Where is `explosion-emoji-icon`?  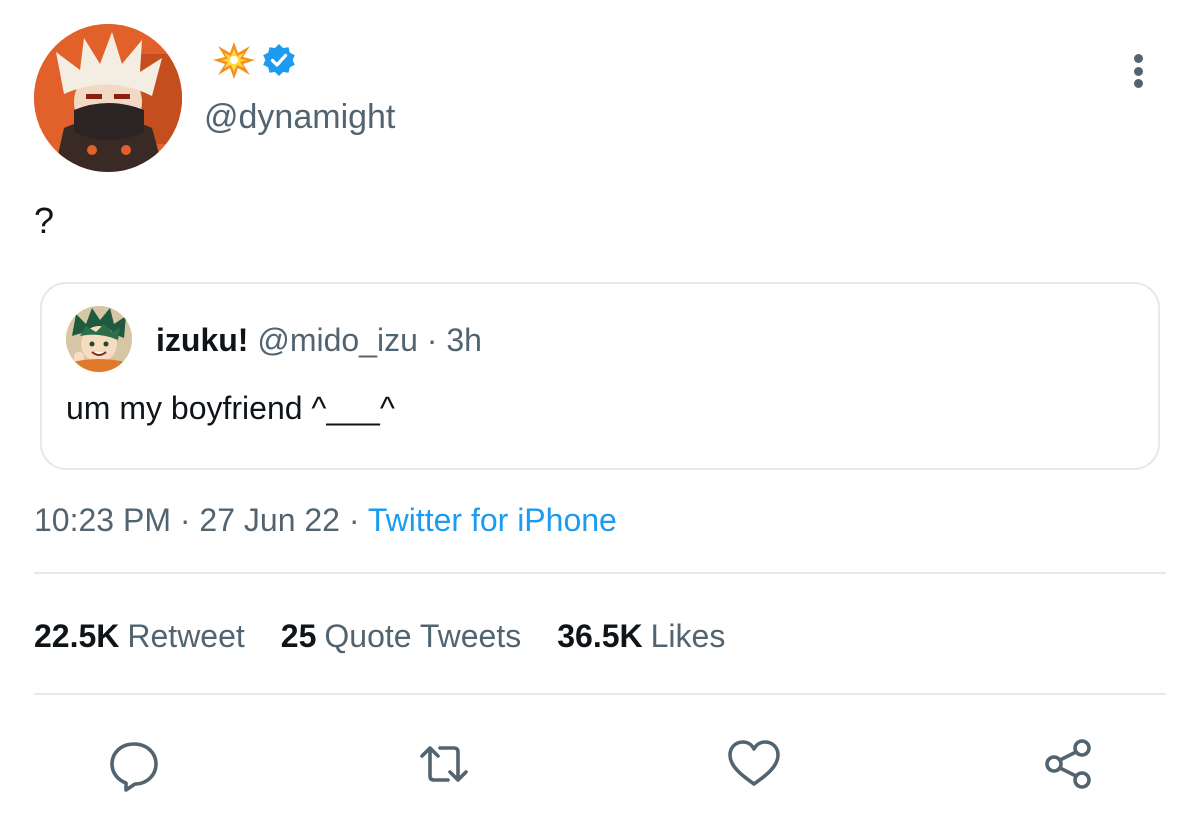 explosion-emoji-icon is located at coordinates (234, 60).